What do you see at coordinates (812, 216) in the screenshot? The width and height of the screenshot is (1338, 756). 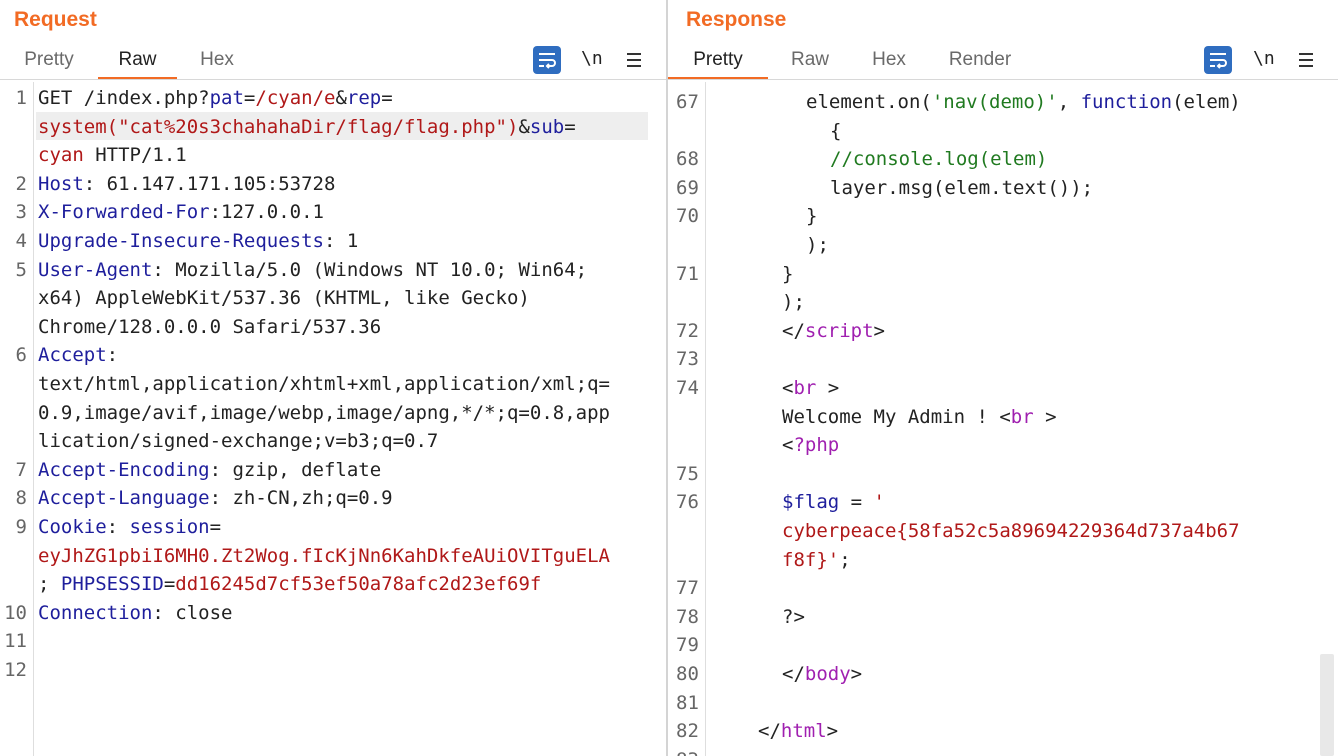 I see `code-token: }` at bounding box center [812, 216].